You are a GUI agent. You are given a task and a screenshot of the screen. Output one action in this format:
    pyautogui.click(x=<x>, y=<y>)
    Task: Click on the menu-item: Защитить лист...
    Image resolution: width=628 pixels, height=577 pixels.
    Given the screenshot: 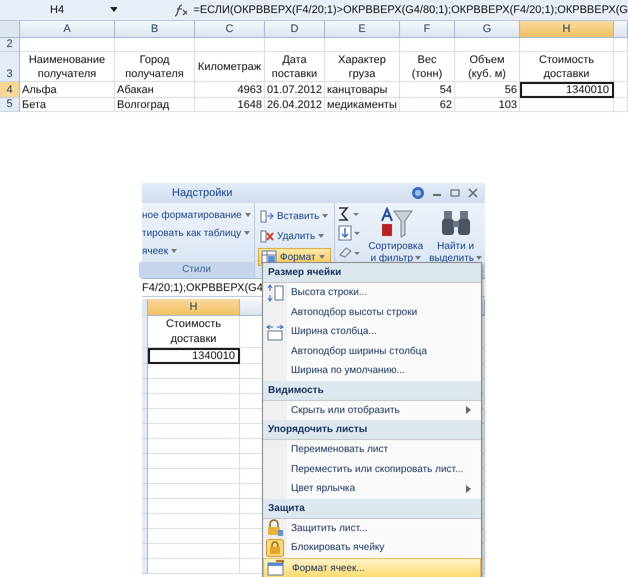 What is the action you would take?
    pyautogui.click(x=372, y=528)
    